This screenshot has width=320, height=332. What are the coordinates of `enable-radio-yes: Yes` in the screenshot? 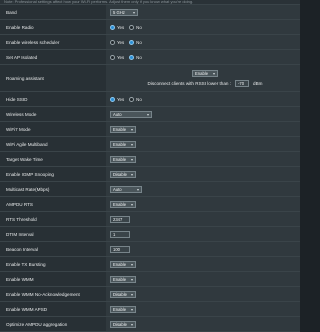 It's located at (117, 27).